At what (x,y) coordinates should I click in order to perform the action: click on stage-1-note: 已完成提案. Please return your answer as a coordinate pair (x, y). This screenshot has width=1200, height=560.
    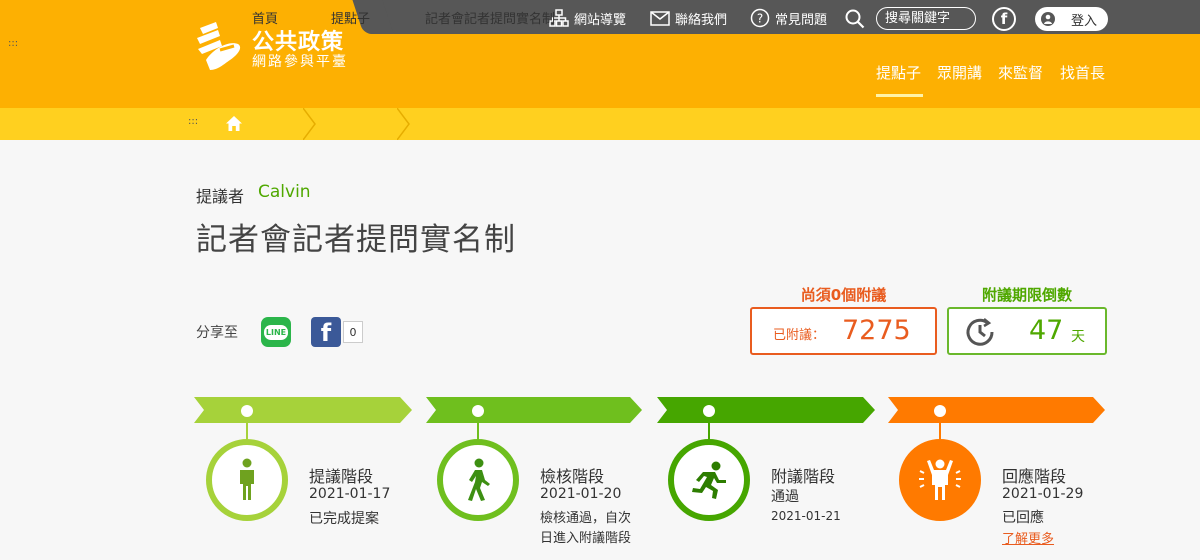
    Looking at the image, I should click on (344, 519).